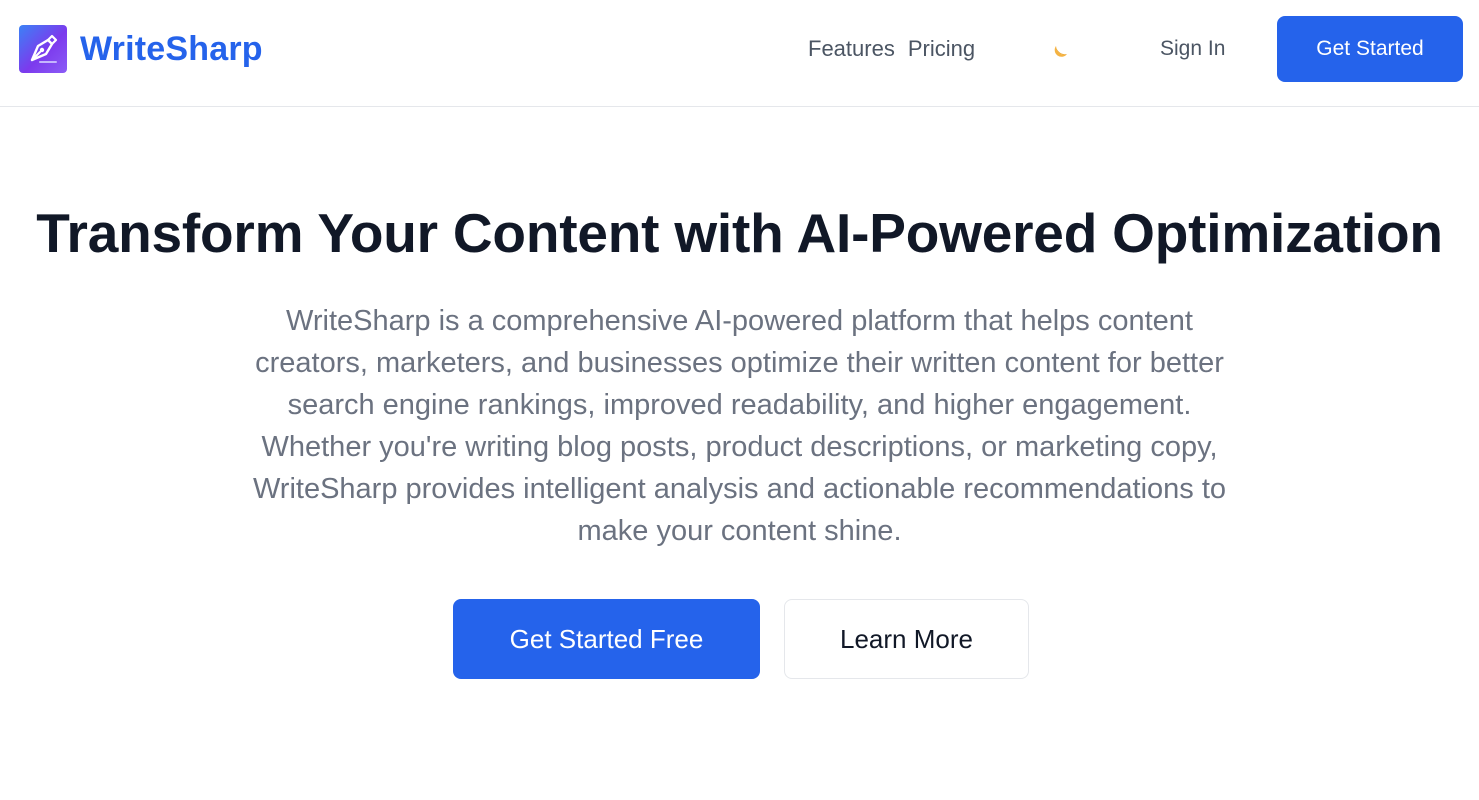 The height and width of the screenshot is (800, 1479). What do you see at coordinates (851, 49) in the screenshot?
I see `nav-features-link: Features` at bounding box center [851, 49].